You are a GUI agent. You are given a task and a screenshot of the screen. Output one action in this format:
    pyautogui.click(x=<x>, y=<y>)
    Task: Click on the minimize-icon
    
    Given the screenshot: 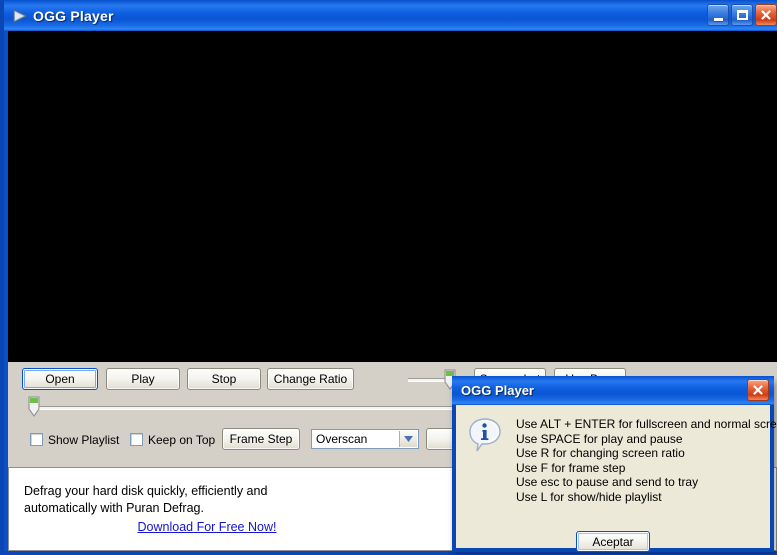 What is the action you would take?
    pyautogui.click(x=718, y=15)
    